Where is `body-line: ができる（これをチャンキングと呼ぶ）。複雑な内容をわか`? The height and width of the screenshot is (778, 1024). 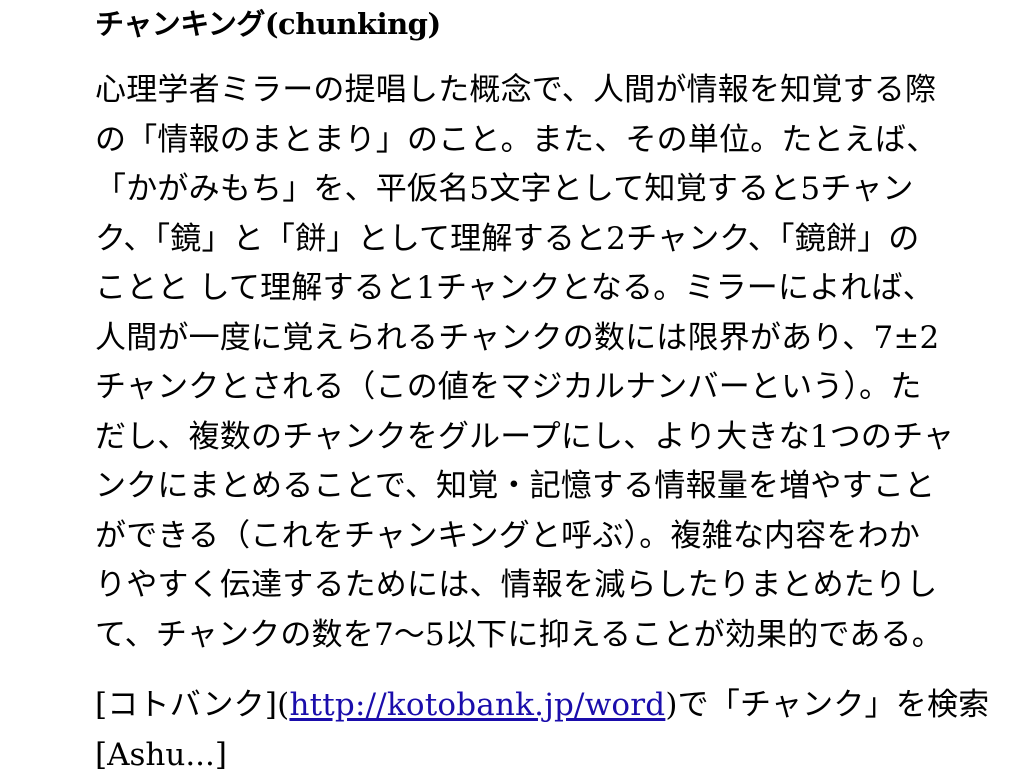
body-line: ができる（これをチャンキングと呼ぶ）。複雑な内容をわか is located at coordinates (508, 535).